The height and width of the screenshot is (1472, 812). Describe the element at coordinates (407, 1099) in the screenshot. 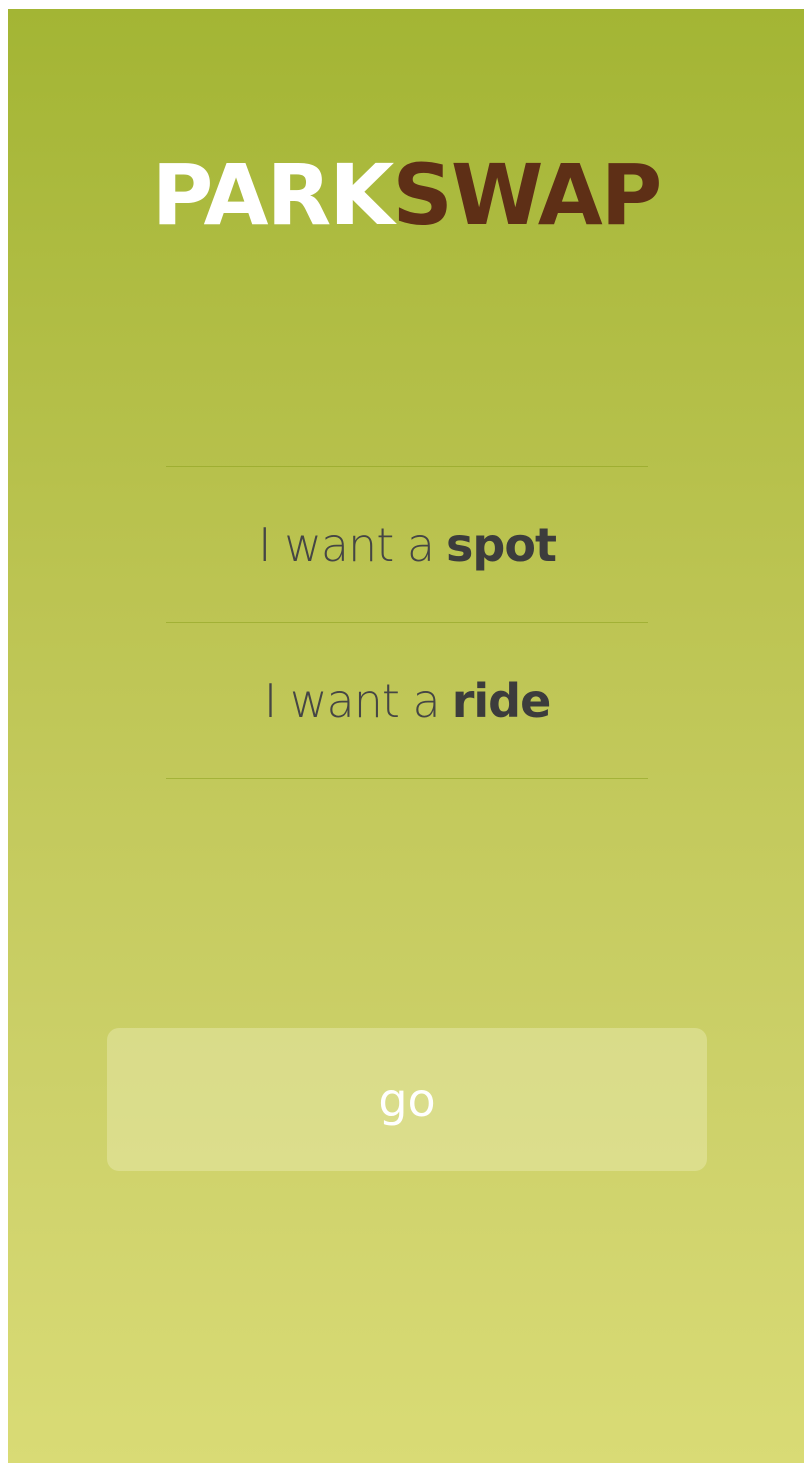

I see `go-button: go` at that location.